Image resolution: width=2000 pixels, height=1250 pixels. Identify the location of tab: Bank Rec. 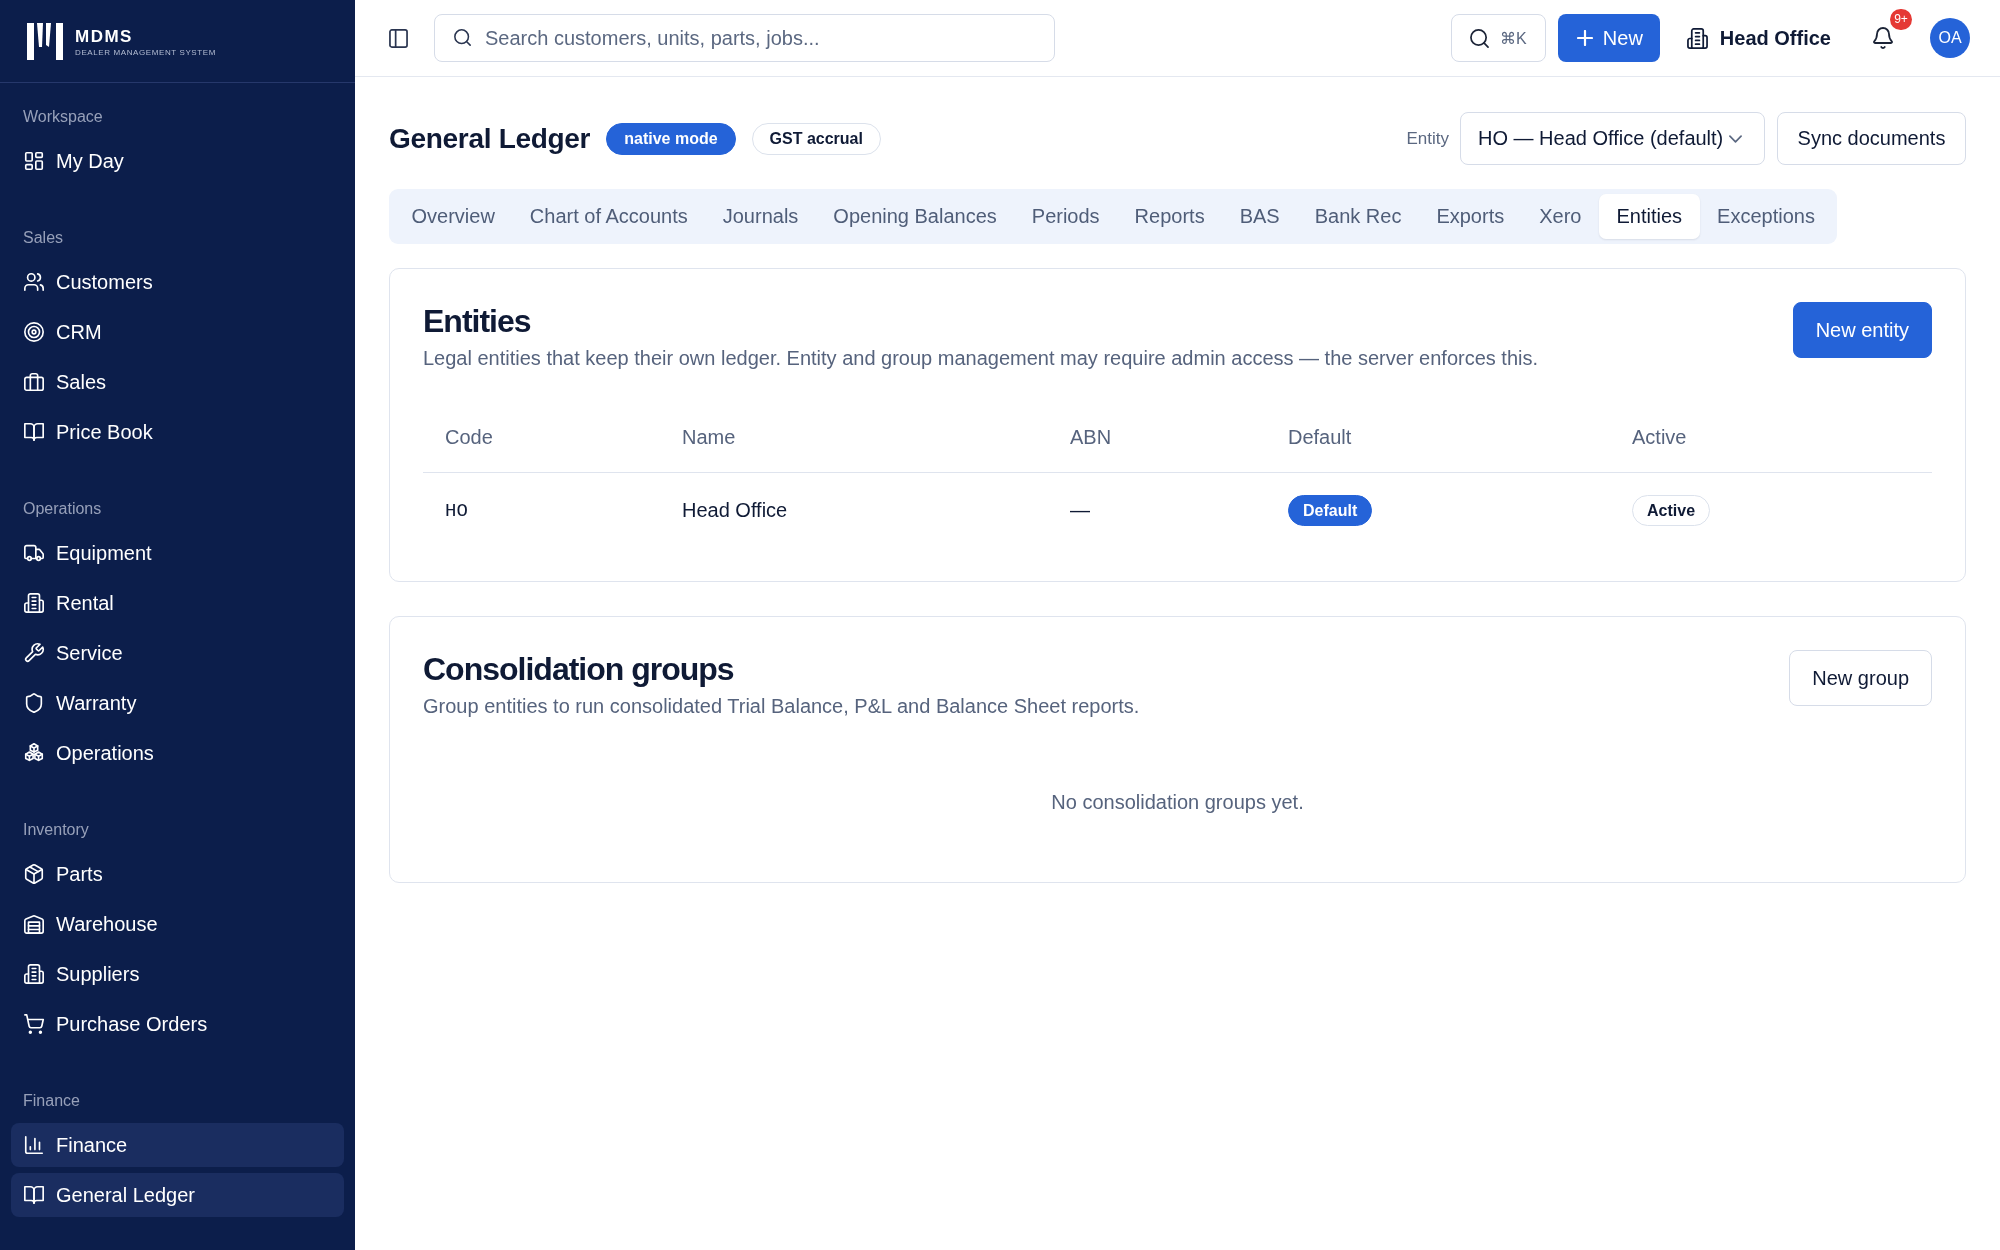
(1358, 216).